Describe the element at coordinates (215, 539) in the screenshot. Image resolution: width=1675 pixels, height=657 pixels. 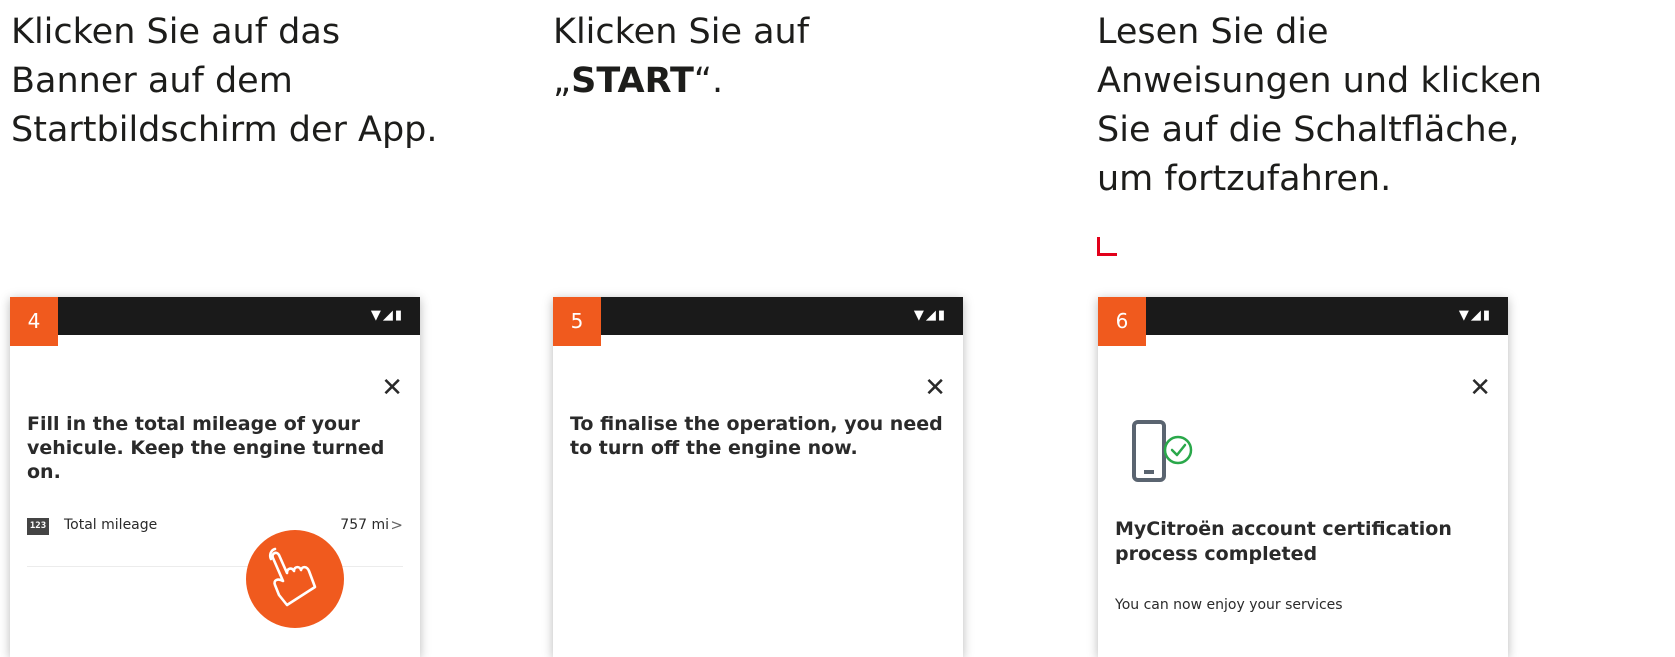
I see `total-mileage-row: 123 Total mileage 757 mi >` at that location.